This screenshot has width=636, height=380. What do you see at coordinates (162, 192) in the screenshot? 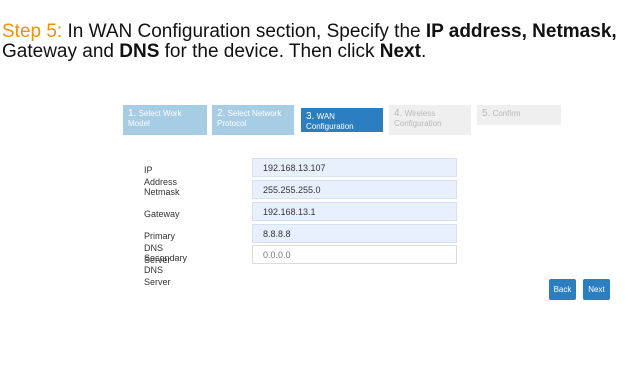
I see `netmask-label: Netmask` at bounding box center [162, 192].